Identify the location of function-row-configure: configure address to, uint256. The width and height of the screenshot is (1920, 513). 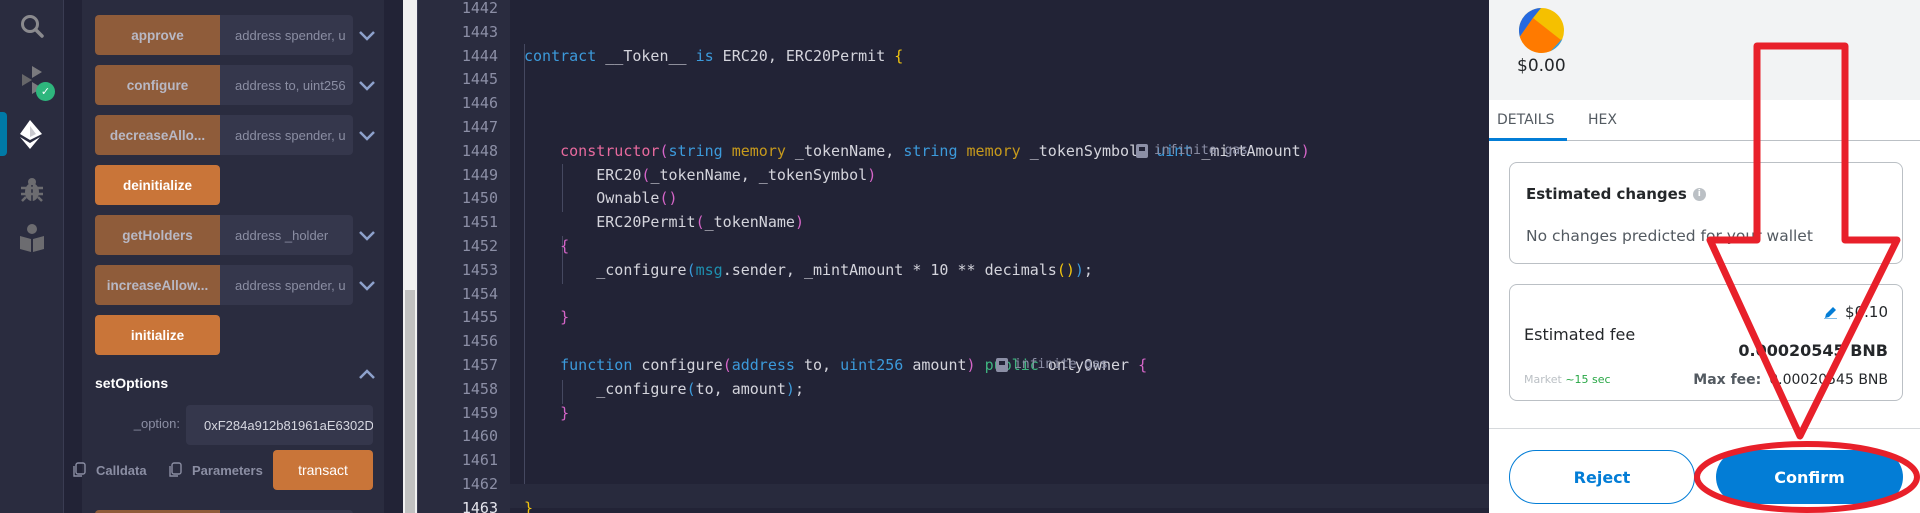
(224, 85).